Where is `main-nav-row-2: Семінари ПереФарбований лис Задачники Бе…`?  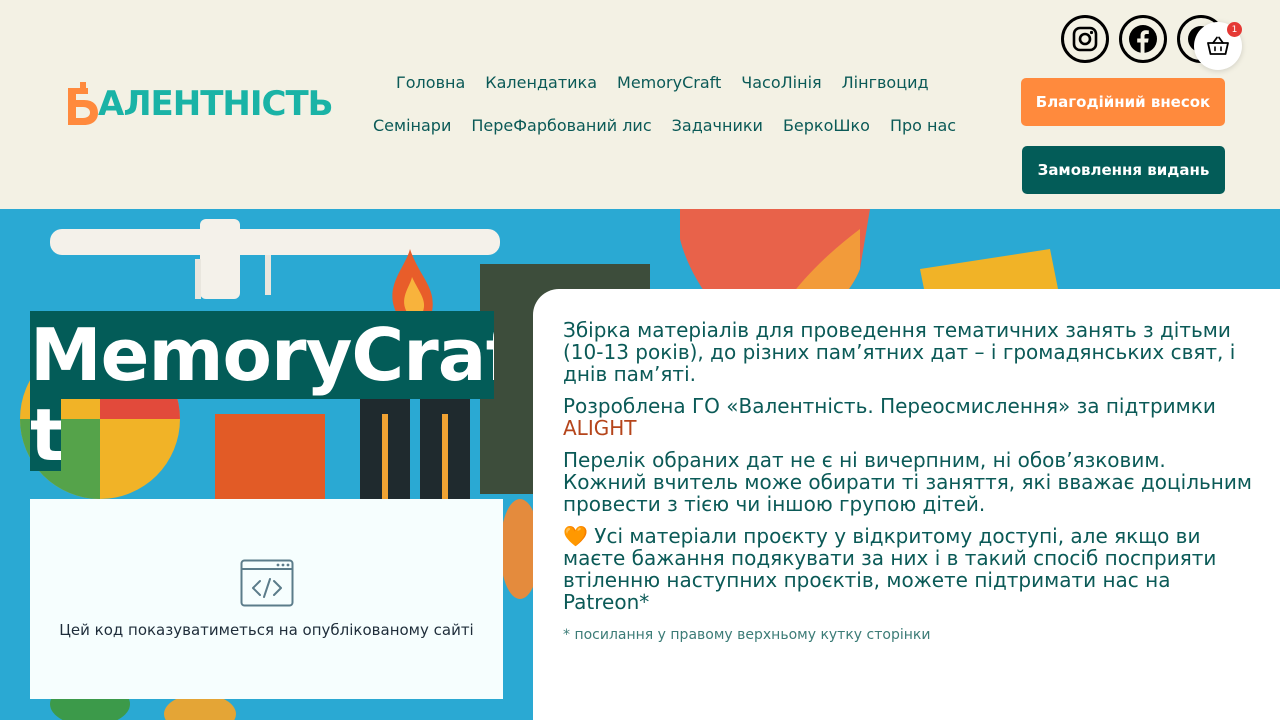 main-nav-row-2: Семінари ПереФарбований лис Задачники Бе… is located at coordinates (664, 125).